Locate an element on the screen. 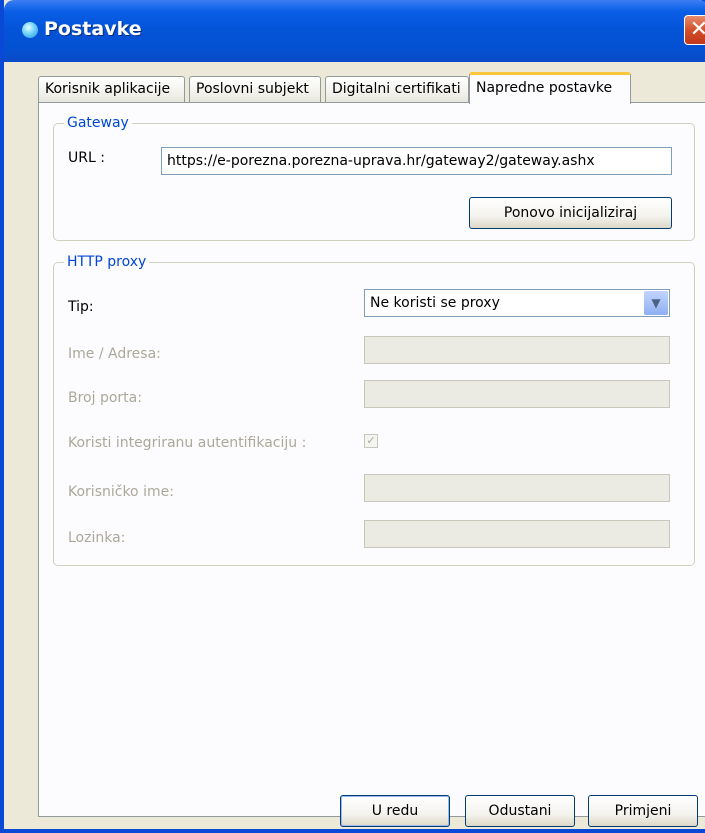 The image size is (705, 833). proxy-type-label: Tip: is located at coordinates (81, 307).